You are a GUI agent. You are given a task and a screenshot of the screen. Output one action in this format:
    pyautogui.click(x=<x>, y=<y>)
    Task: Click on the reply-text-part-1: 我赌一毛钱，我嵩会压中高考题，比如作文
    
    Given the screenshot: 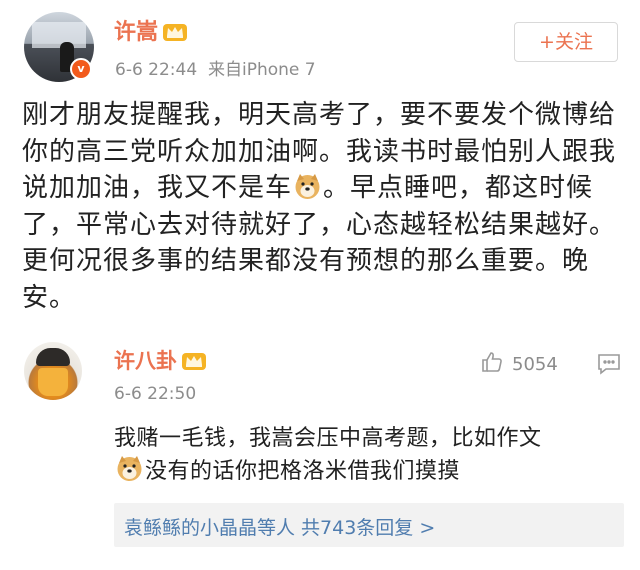 What is the action you would take?
    pyautogui.click(x=328, y=438)
    